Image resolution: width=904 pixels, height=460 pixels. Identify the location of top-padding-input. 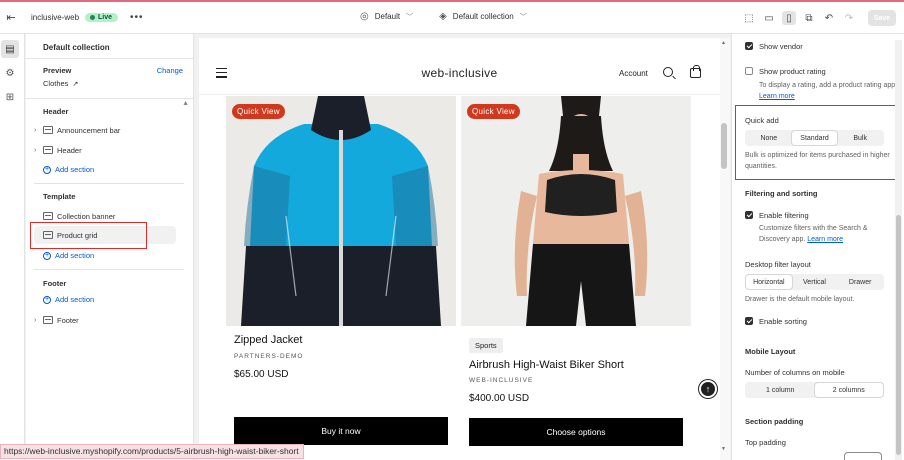
(863, 456).